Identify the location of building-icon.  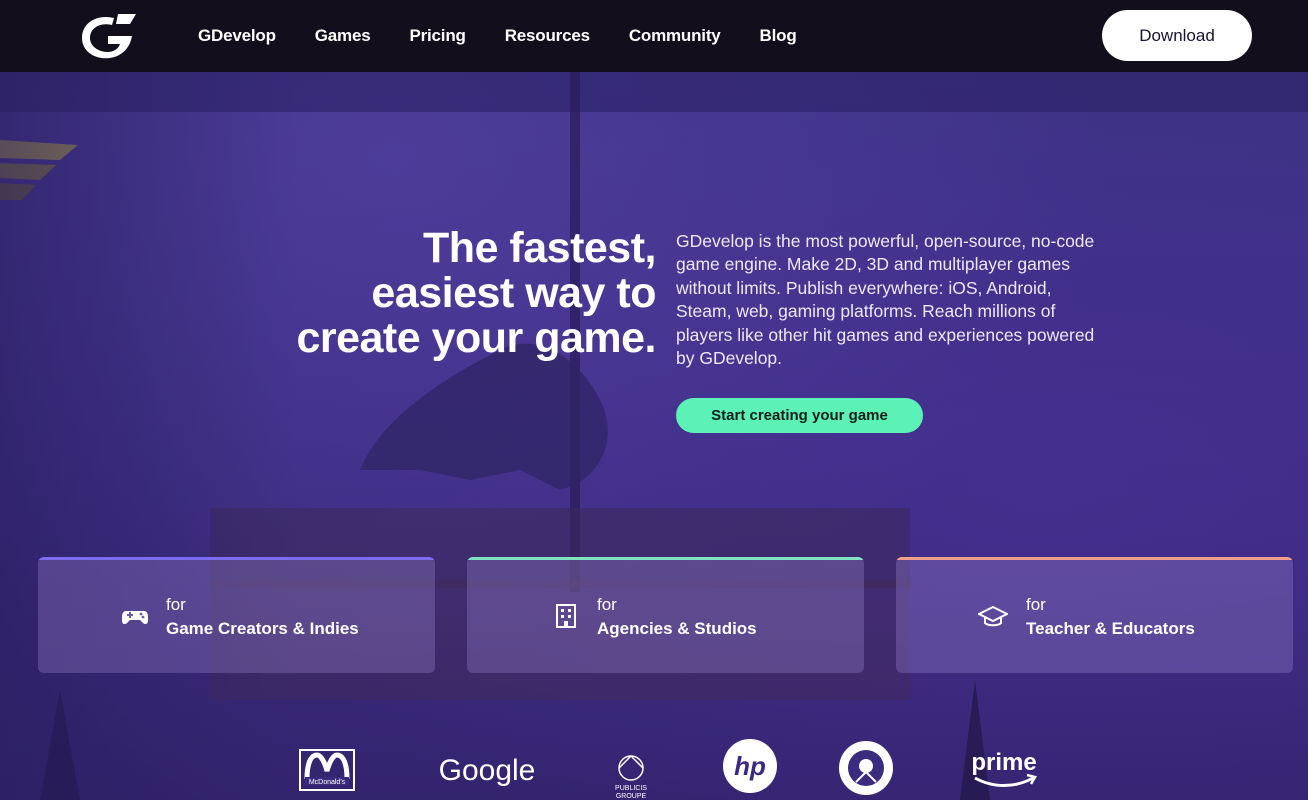
(566, 616).